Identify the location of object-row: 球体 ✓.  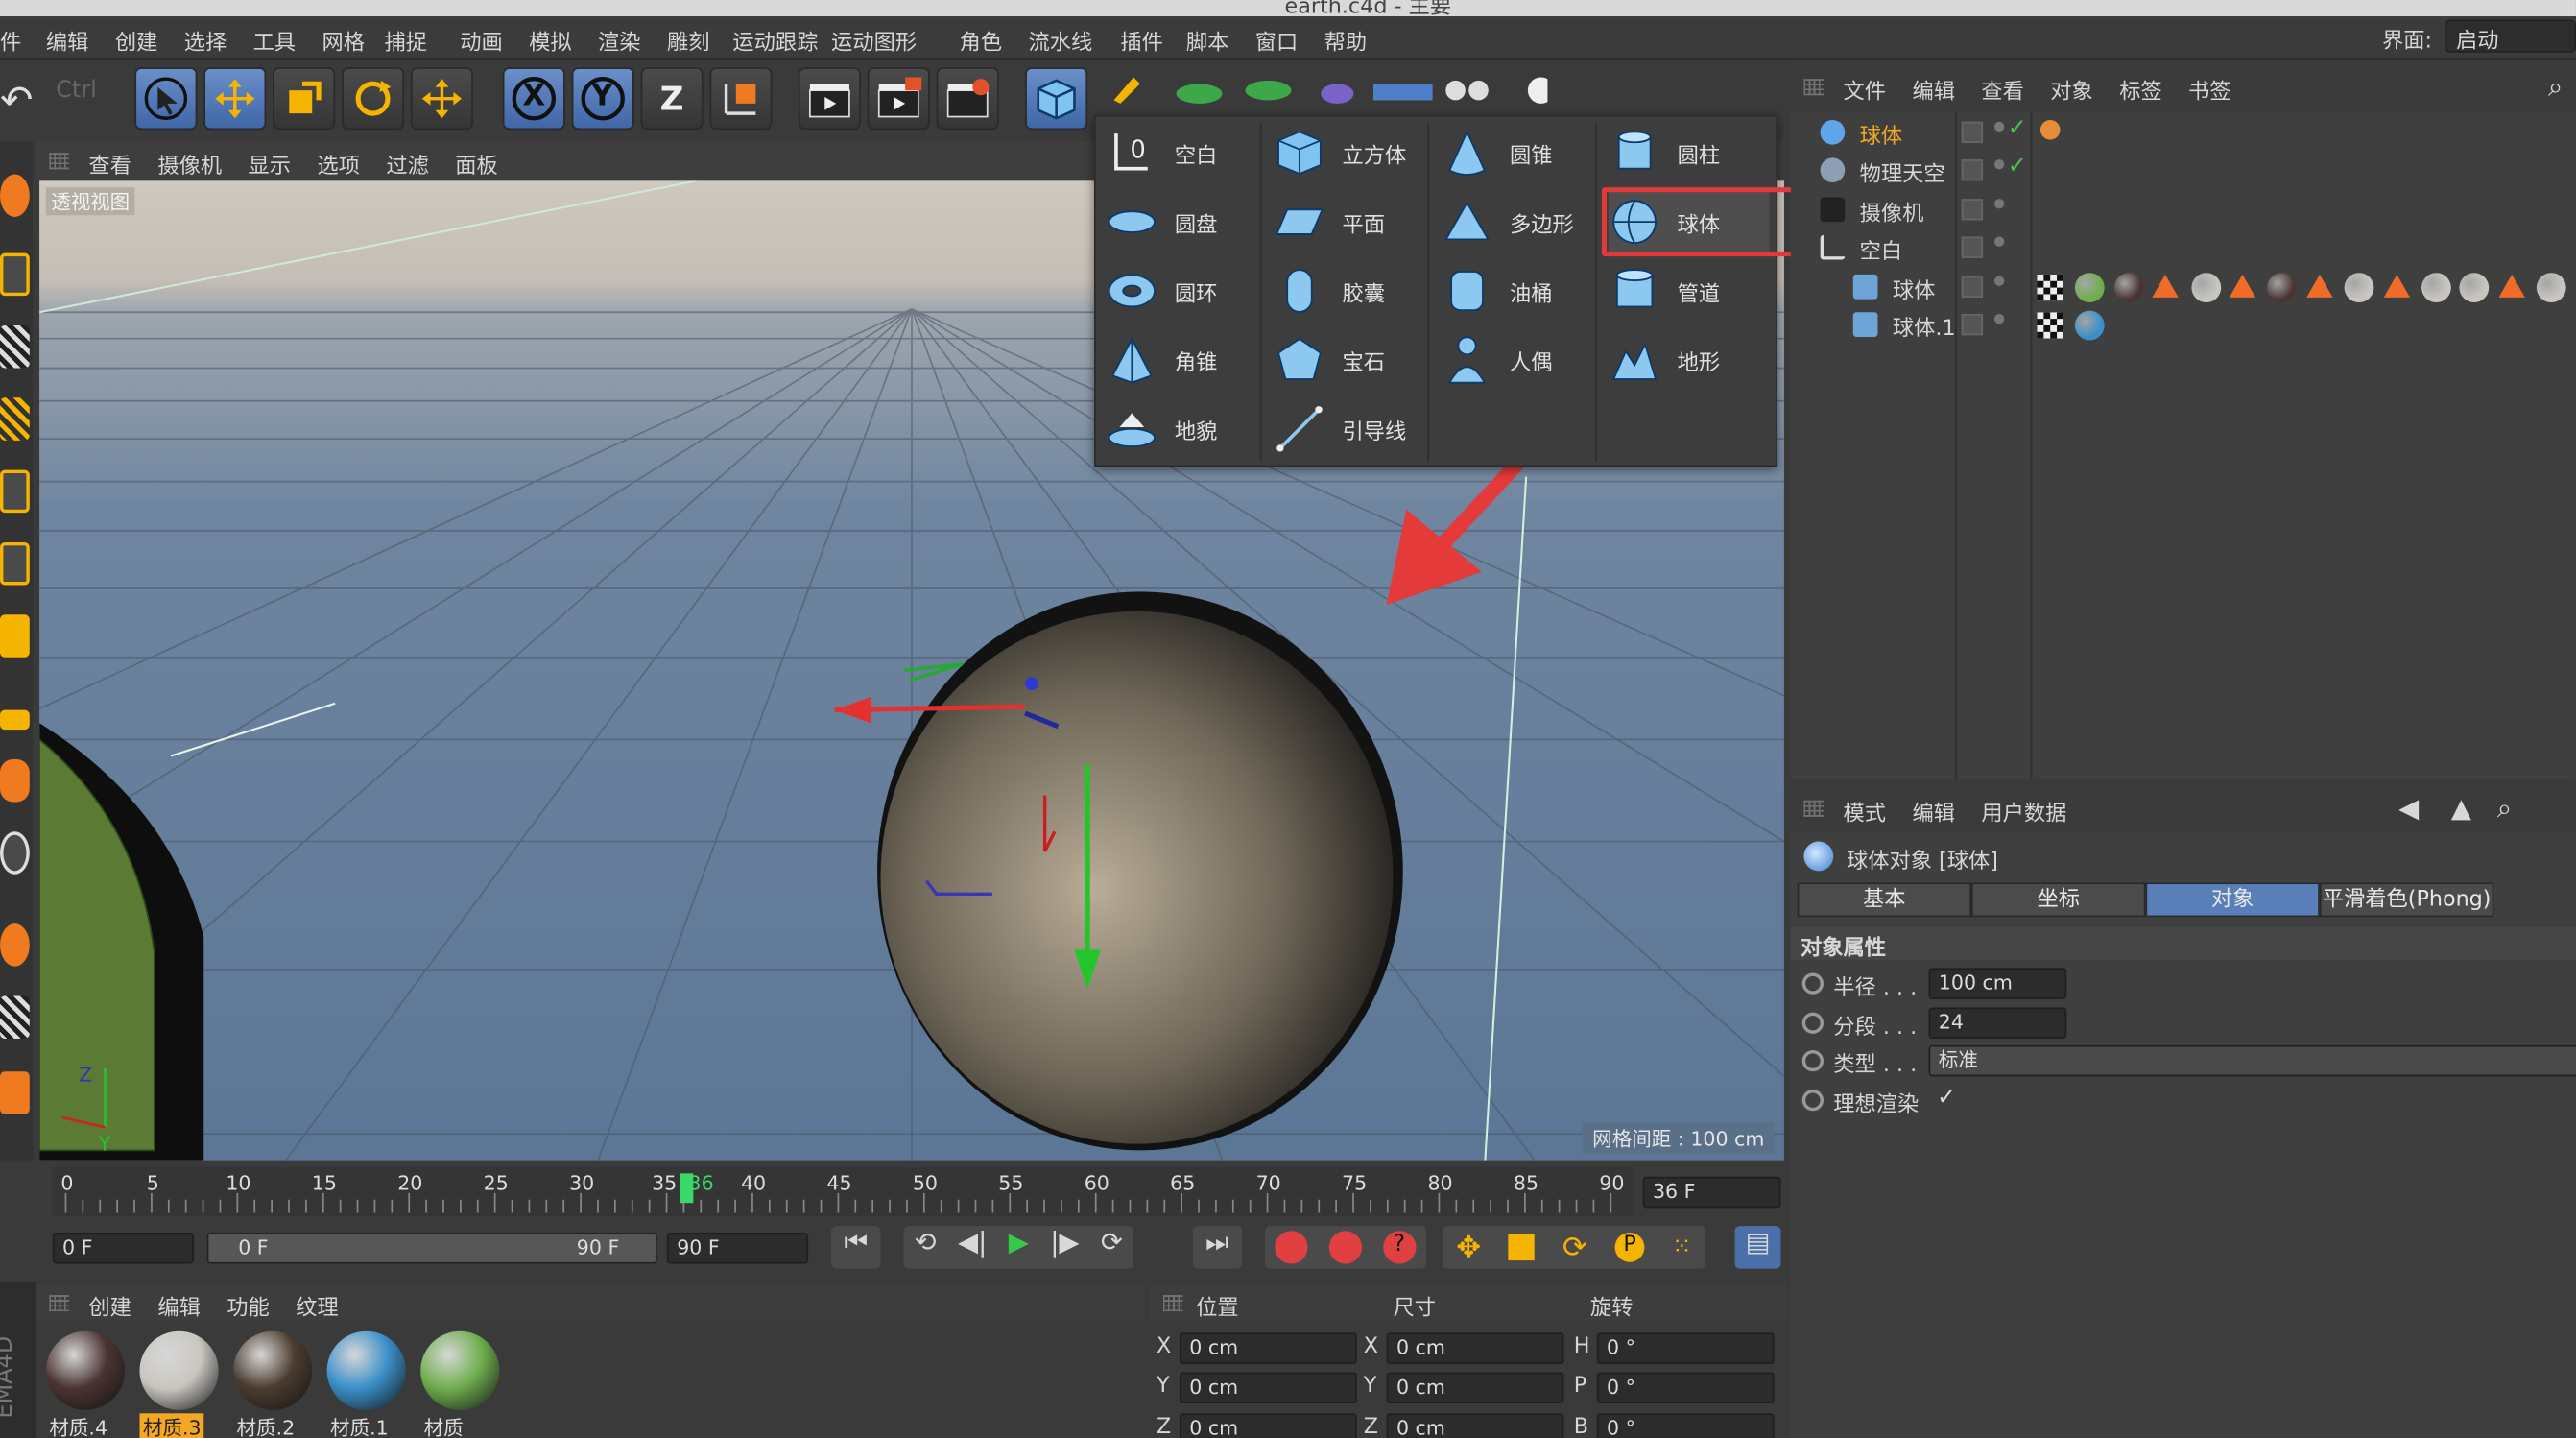
(2183, 133).